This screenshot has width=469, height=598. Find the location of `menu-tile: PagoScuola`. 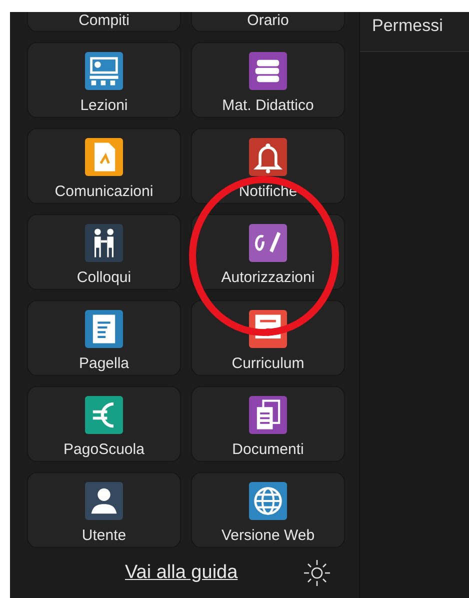

menu-tile: PagoScuola is located at coordinates (104, 424).